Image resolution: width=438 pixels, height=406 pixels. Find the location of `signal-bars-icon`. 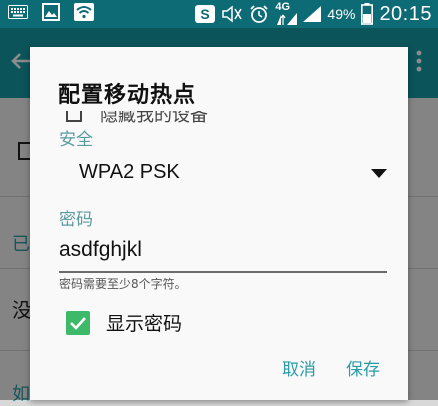

signal-bars-icon is located at coordinates (312, 14).